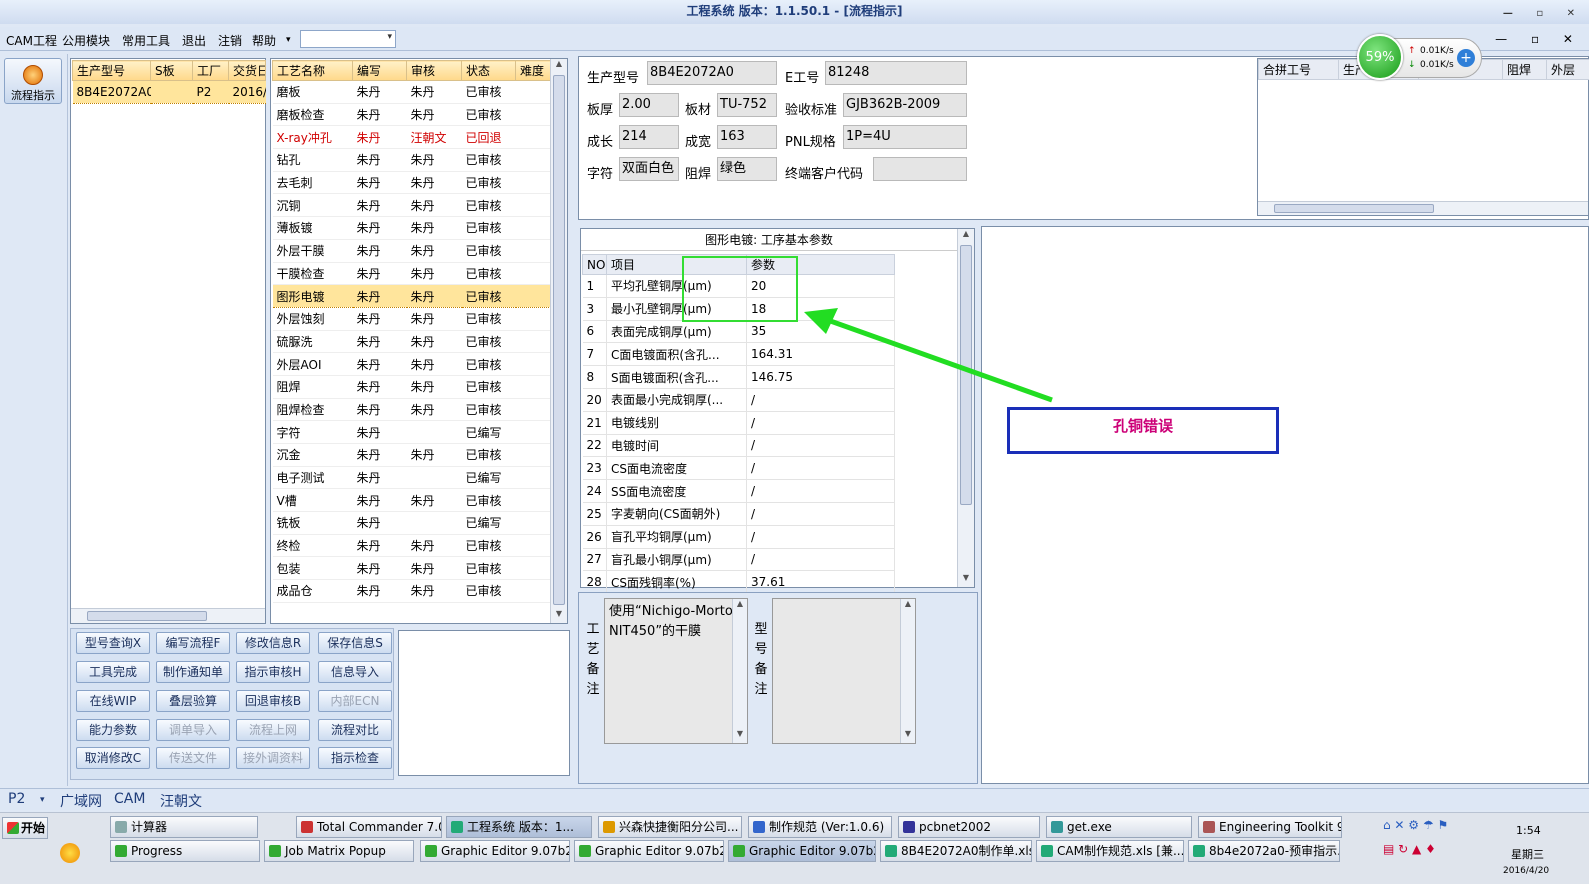 The width and height of the screenshot is (1589, 884). What do you see at coordinates (193, 730) in the screenshot?
I see `action-button: 调单导入` at bounding box center [193, 730].